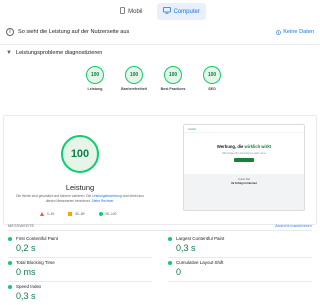  I want to click on tab-desktop: Computer, so click(181, 11).